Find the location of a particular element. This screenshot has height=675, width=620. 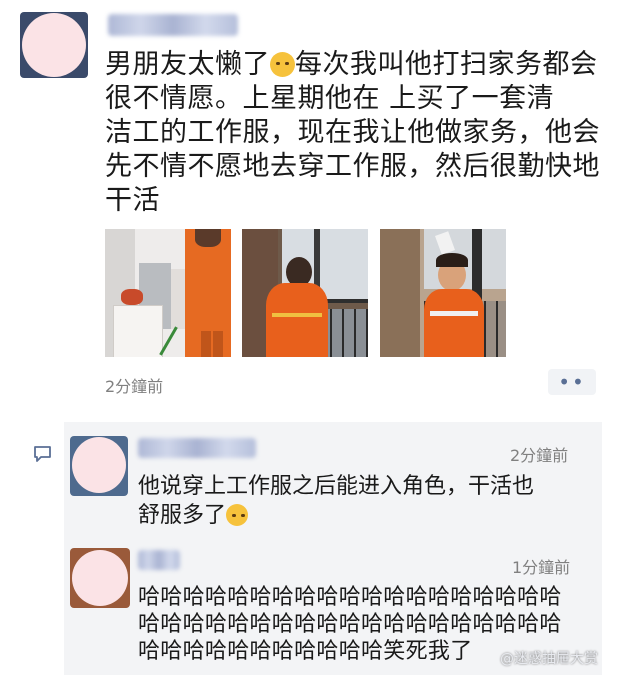

reply-author-name is located at coordinates (159, 560).